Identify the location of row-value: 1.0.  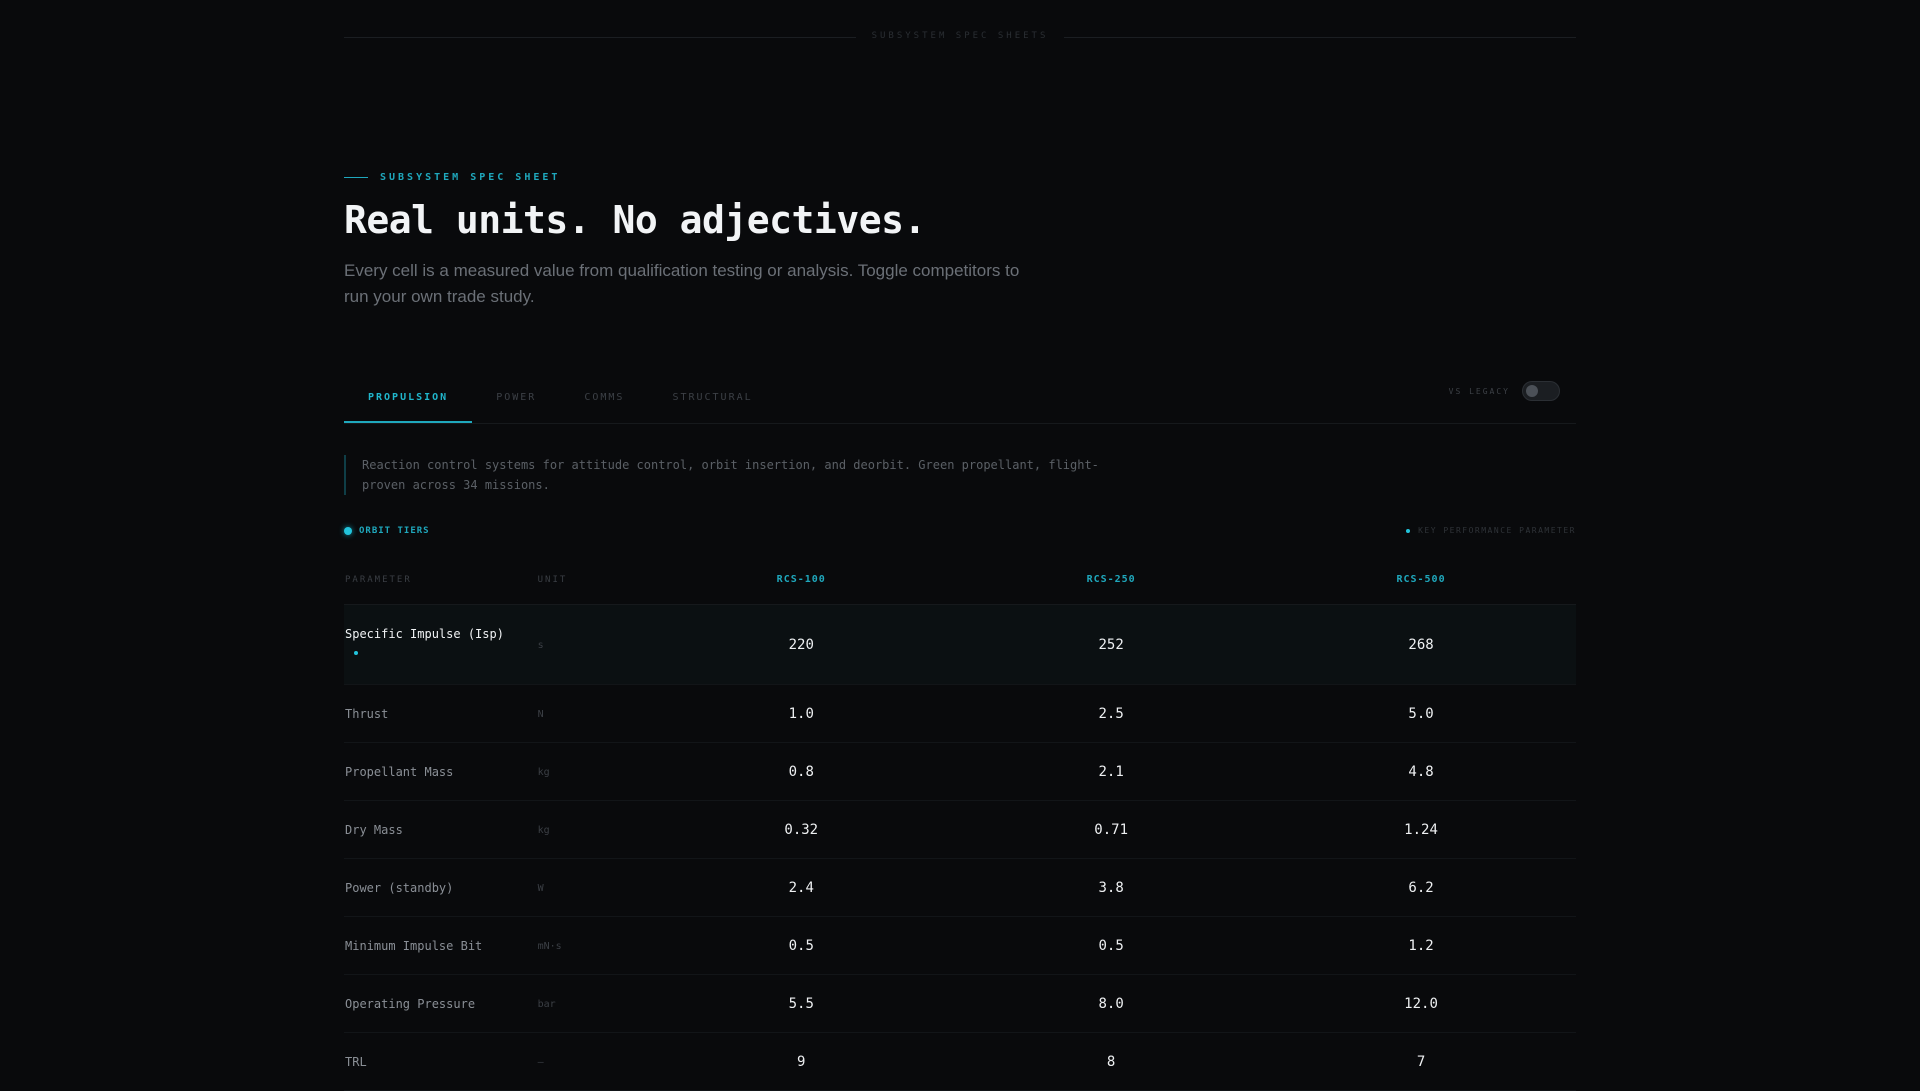
(801, 713).